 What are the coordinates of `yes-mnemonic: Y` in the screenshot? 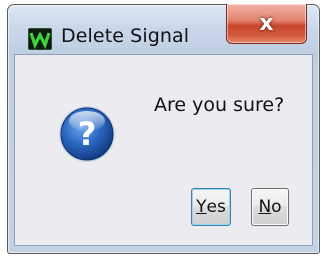 It's located at (201, 207).